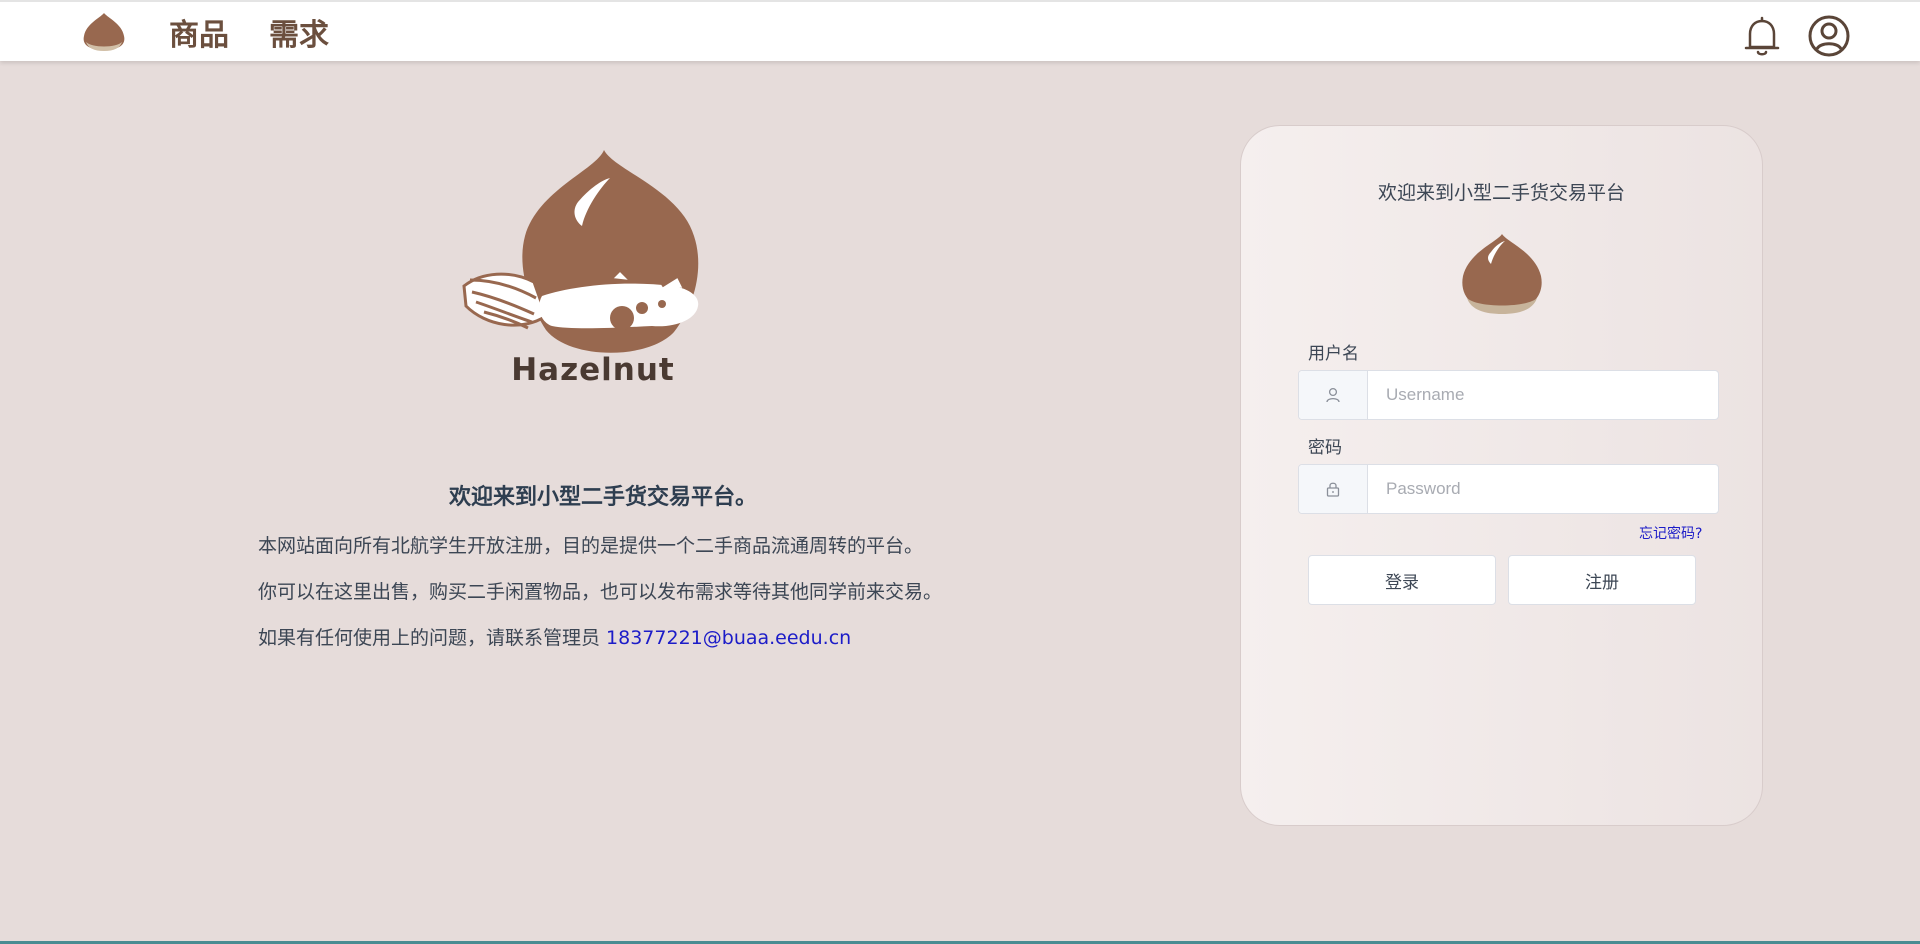 This screenshot has height=944, width=1920. Describe the element at coordinates (1543, 489) in the screenshot. I see `password-input` at that location.